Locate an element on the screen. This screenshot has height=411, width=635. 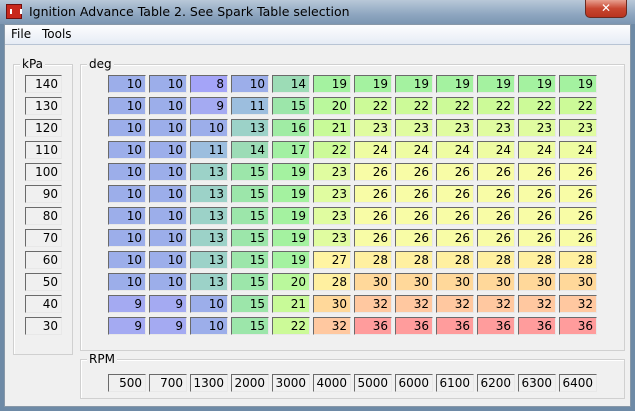
rpm-cell: 6400 is located at coordinates (578, 383).